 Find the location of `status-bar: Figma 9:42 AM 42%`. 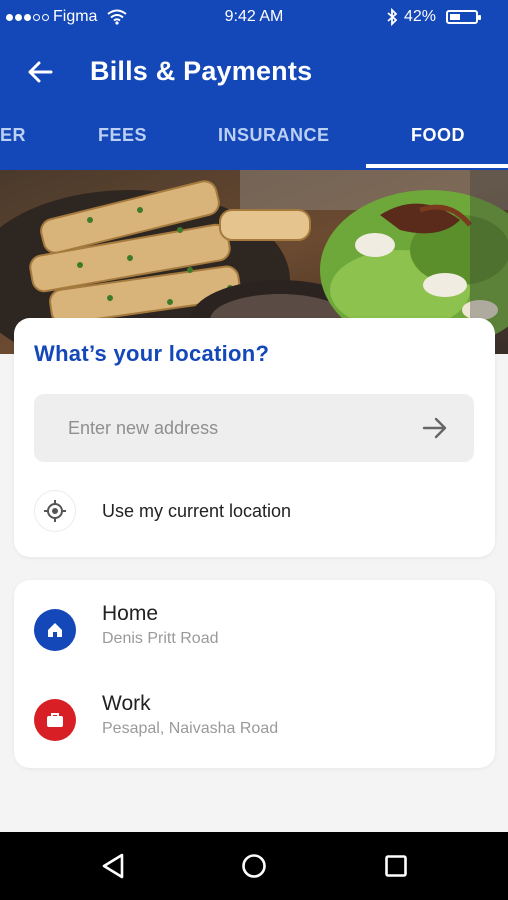

status-bar: Figma 9:42 AM 42% is located at coordinates (254, 17).